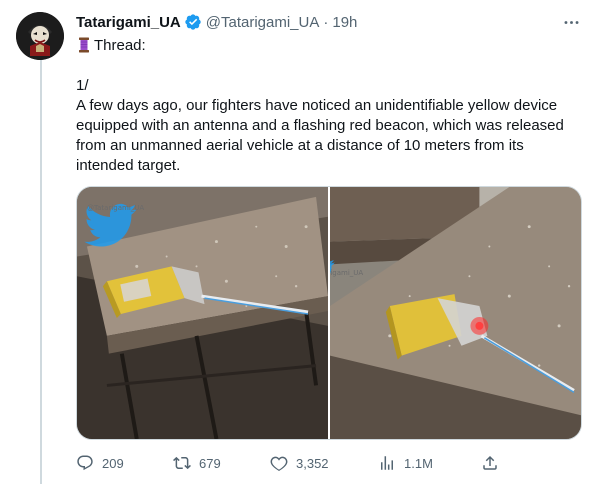  I want to click on views-button: 1.1M, so click(405, 463).